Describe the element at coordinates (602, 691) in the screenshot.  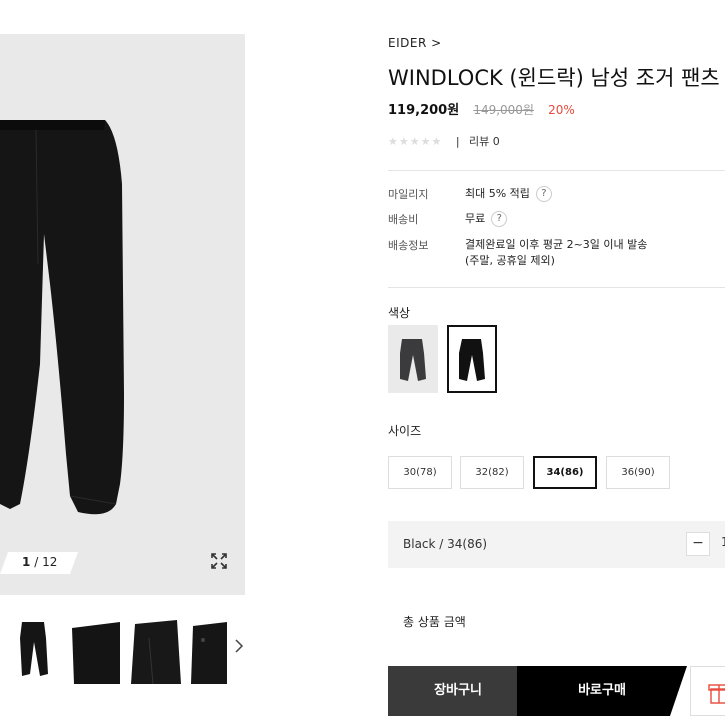
I see `buy-now-button: 바로구매` at that location.